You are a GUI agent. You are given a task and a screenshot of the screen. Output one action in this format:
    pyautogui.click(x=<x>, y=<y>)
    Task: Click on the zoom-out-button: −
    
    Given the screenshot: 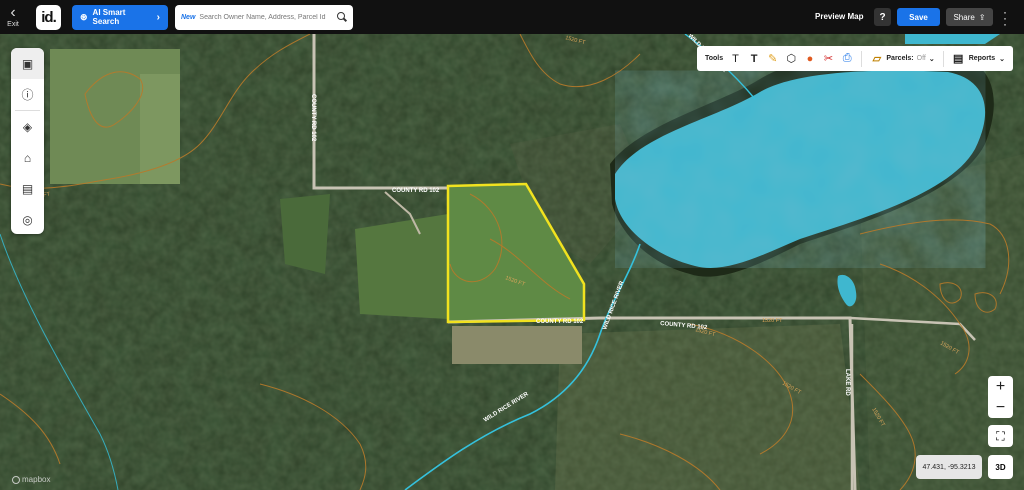 What is the action you would take?
    pyautogui.click(x=1000, y=408)
    